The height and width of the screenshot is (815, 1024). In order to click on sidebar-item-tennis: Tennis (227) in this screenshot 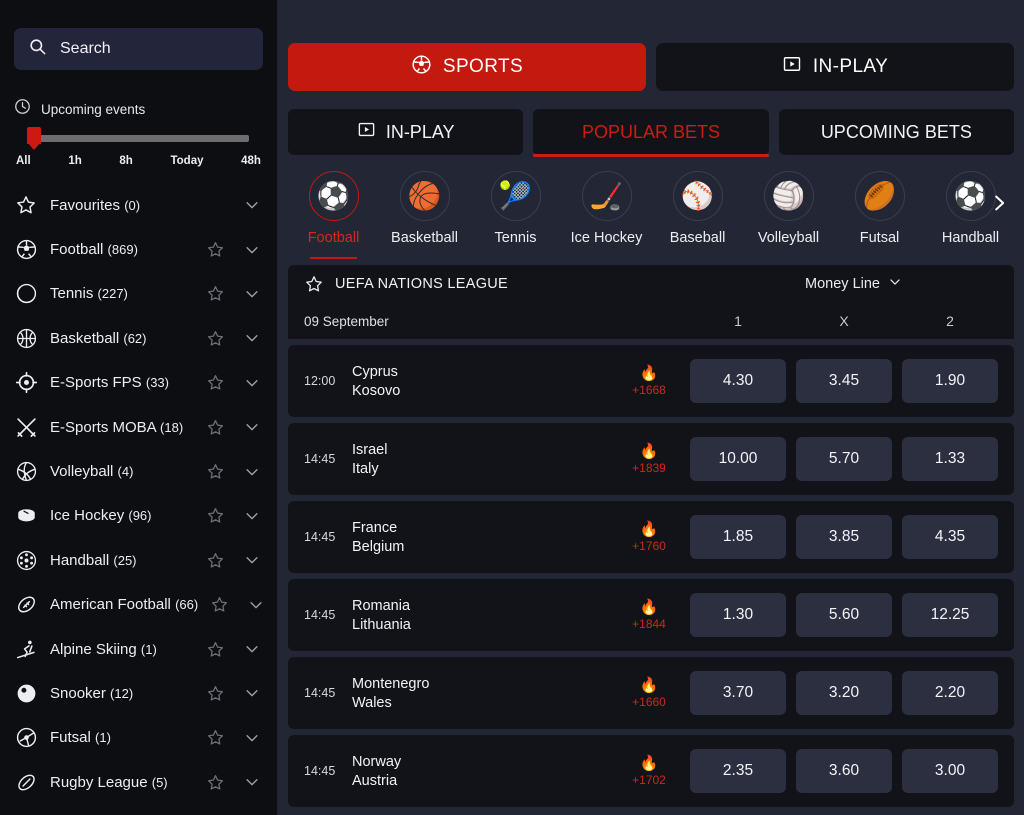, I will do `click(138, 294)`.